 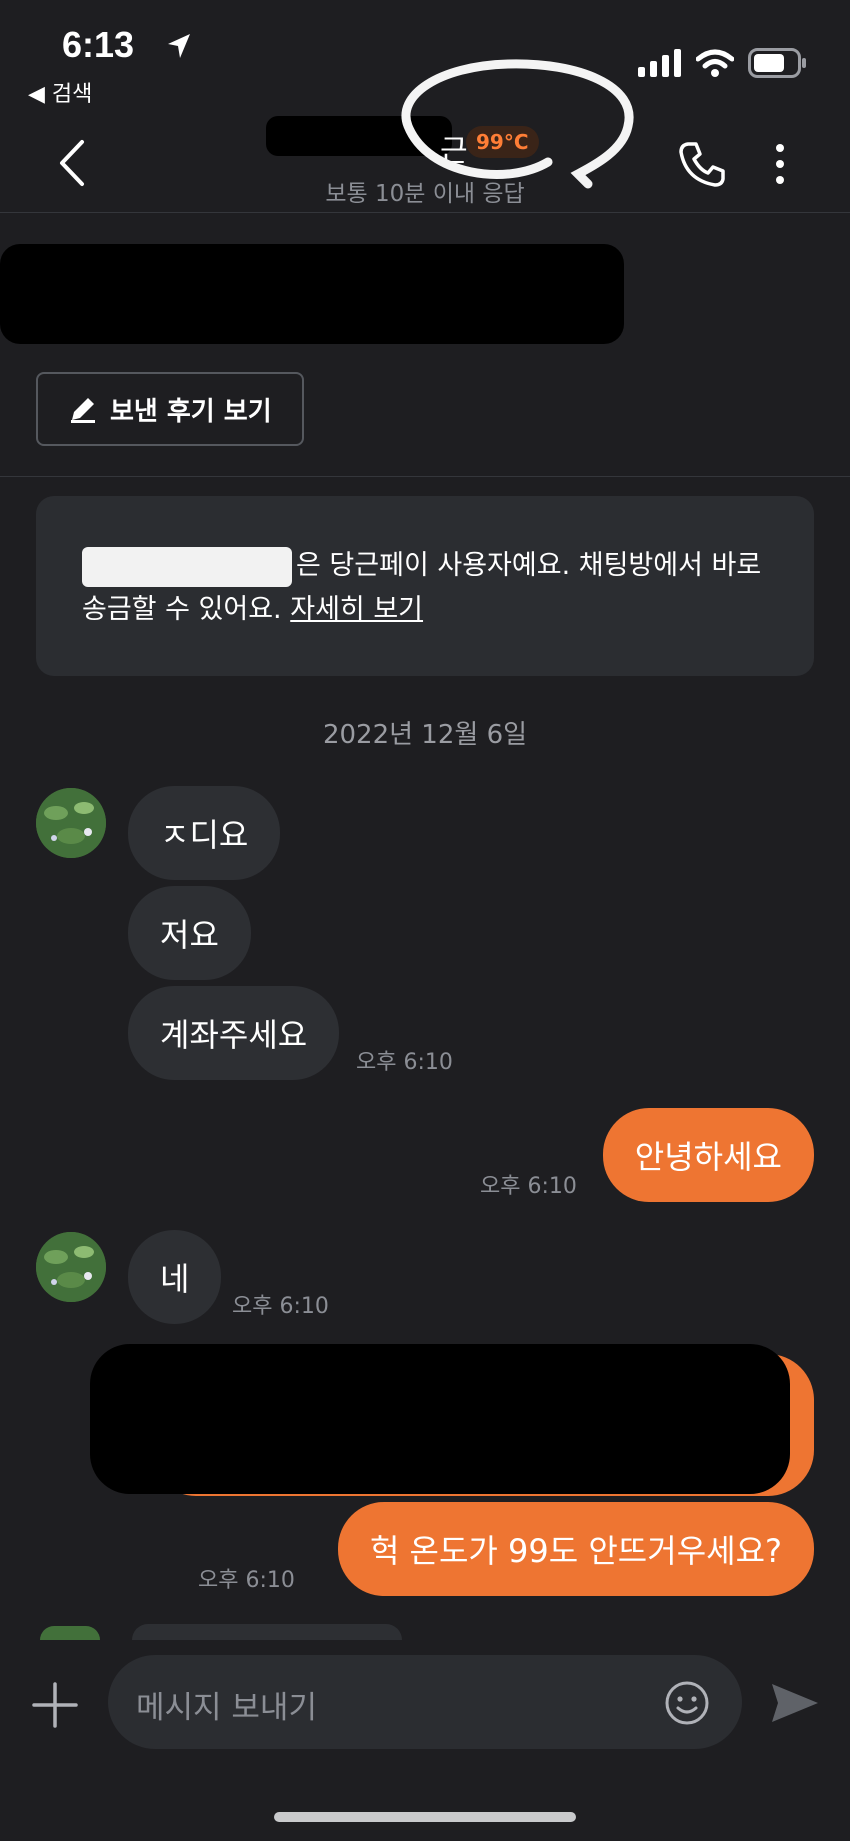 What do you see at coordinates (425, 735) in the screenshot?
I see `date-divider: 2022년 12월 6일` at bounding box center [425, 735].